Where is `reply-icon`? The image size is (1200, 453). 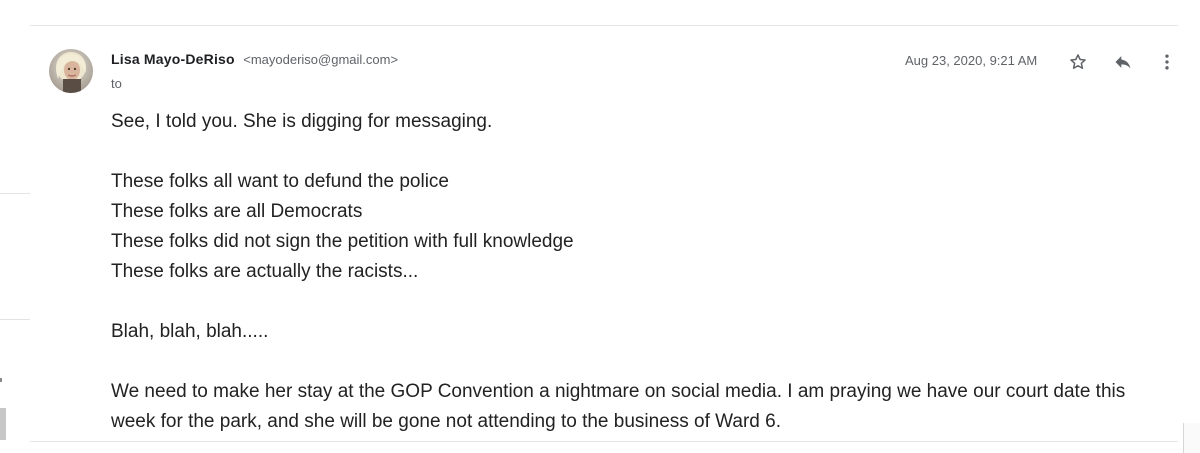 reply-icon is located at coordinates (1123, 62).